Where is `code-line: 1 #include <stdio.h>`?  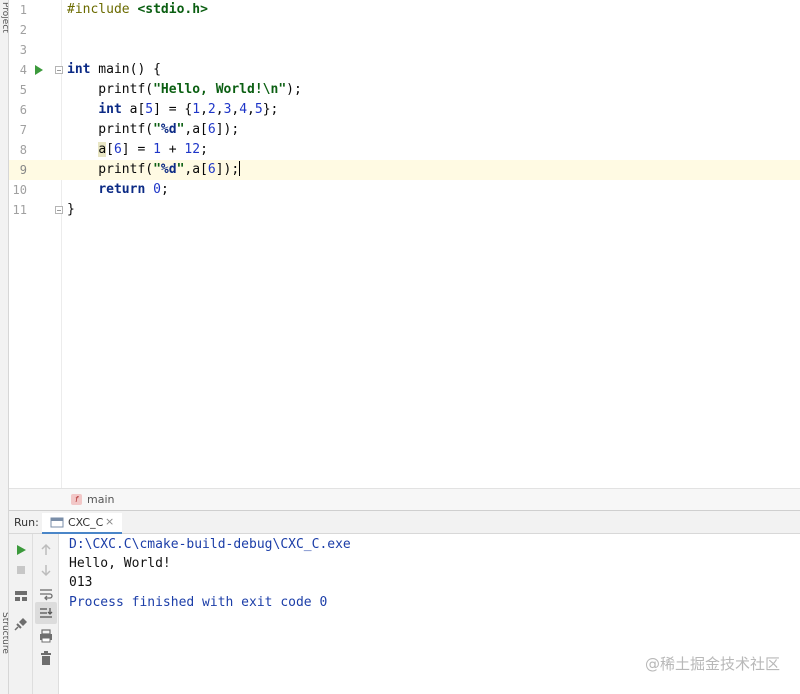
code-line: 1 #include <stdio.h> is located at coordinates (404, 10).